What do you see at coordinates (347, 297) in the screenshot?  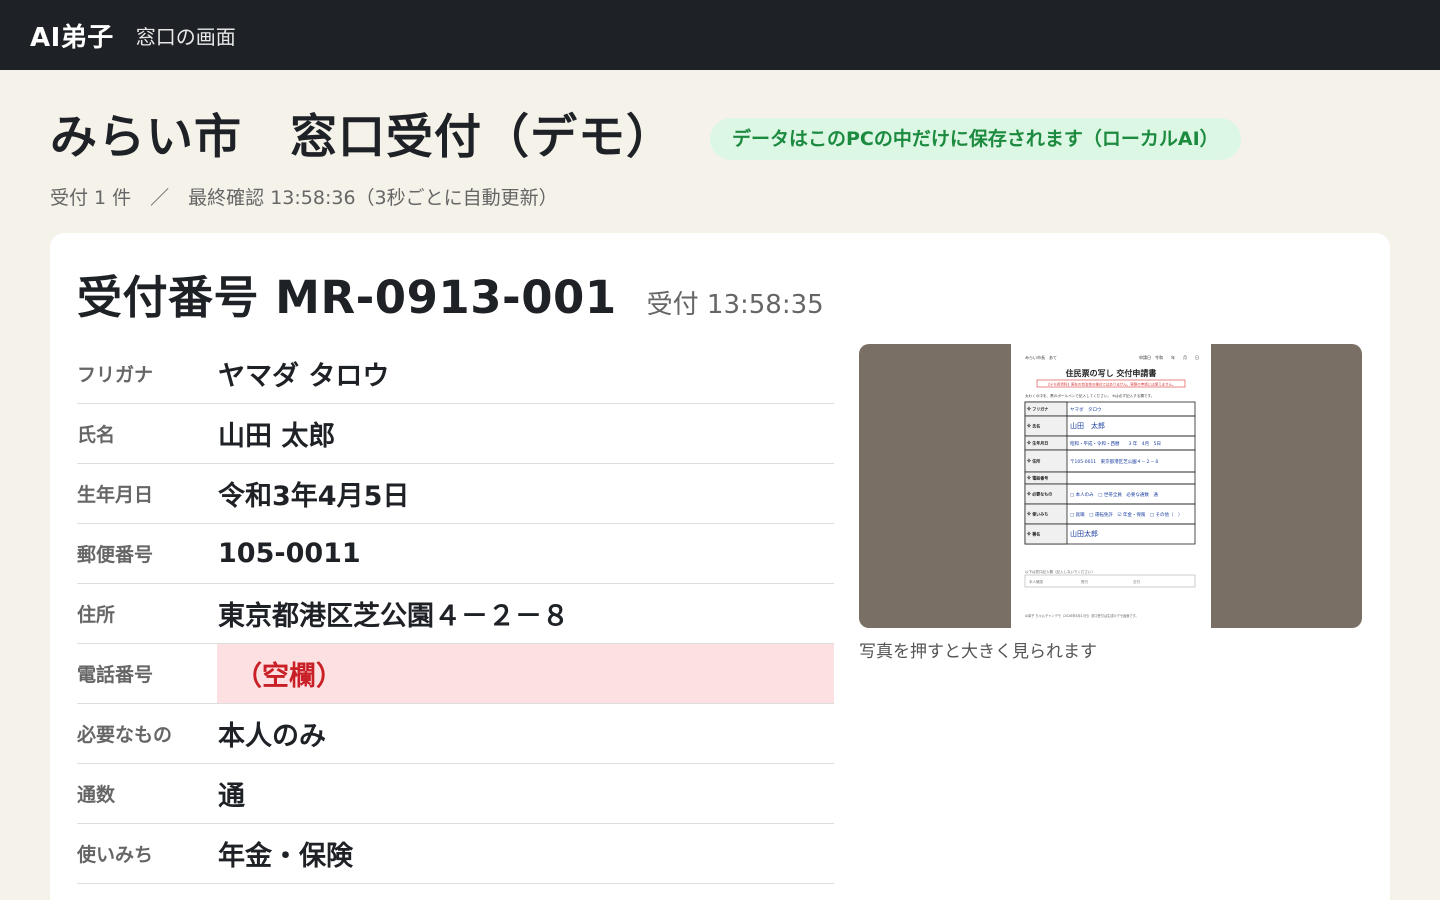 I see `receipt-number: 受付番号 MR-0913-001` at bounding box center [347, 297].